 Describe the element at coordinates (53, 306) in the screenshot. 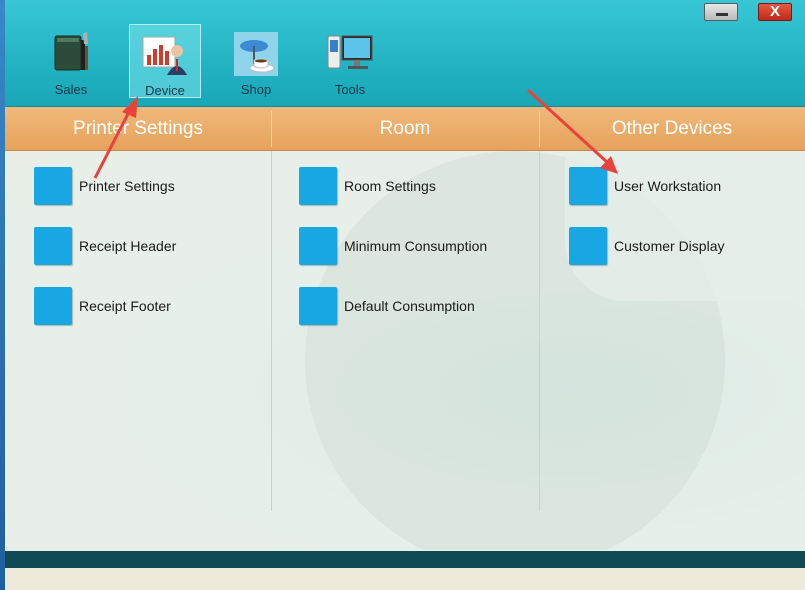

I see `receipt-footer-tile-icon` at that location.